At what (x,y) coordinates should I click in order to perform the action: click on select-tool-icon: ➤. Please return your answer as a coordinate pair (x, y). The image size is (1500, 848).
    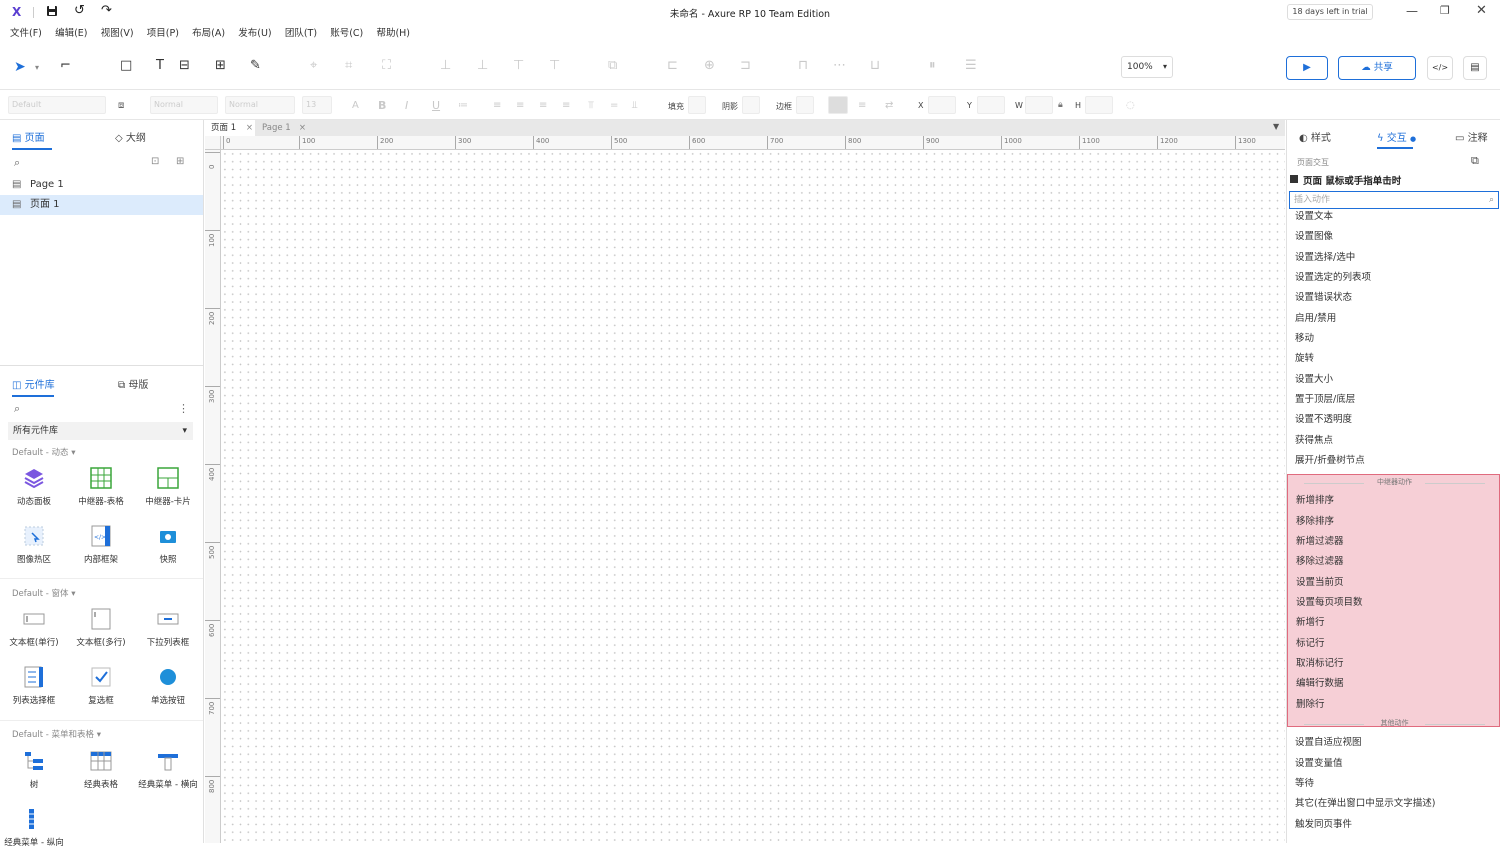
    Looking at the image, I should click on (20, 67).